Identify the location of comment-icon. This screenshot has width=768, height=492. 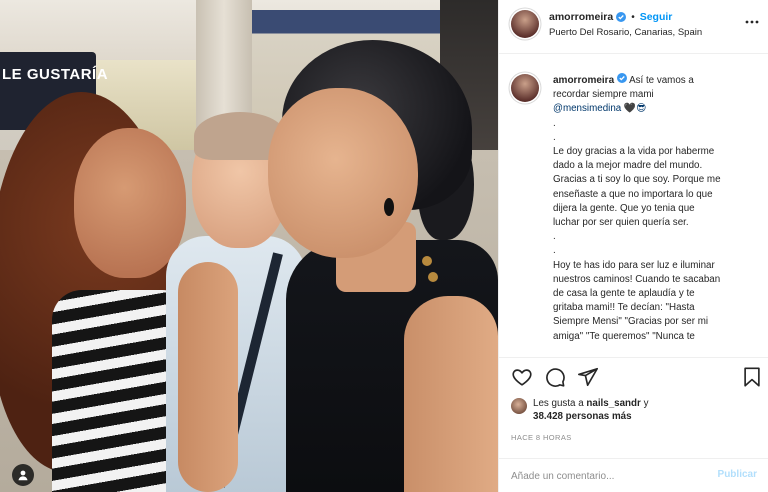
(555, 377).